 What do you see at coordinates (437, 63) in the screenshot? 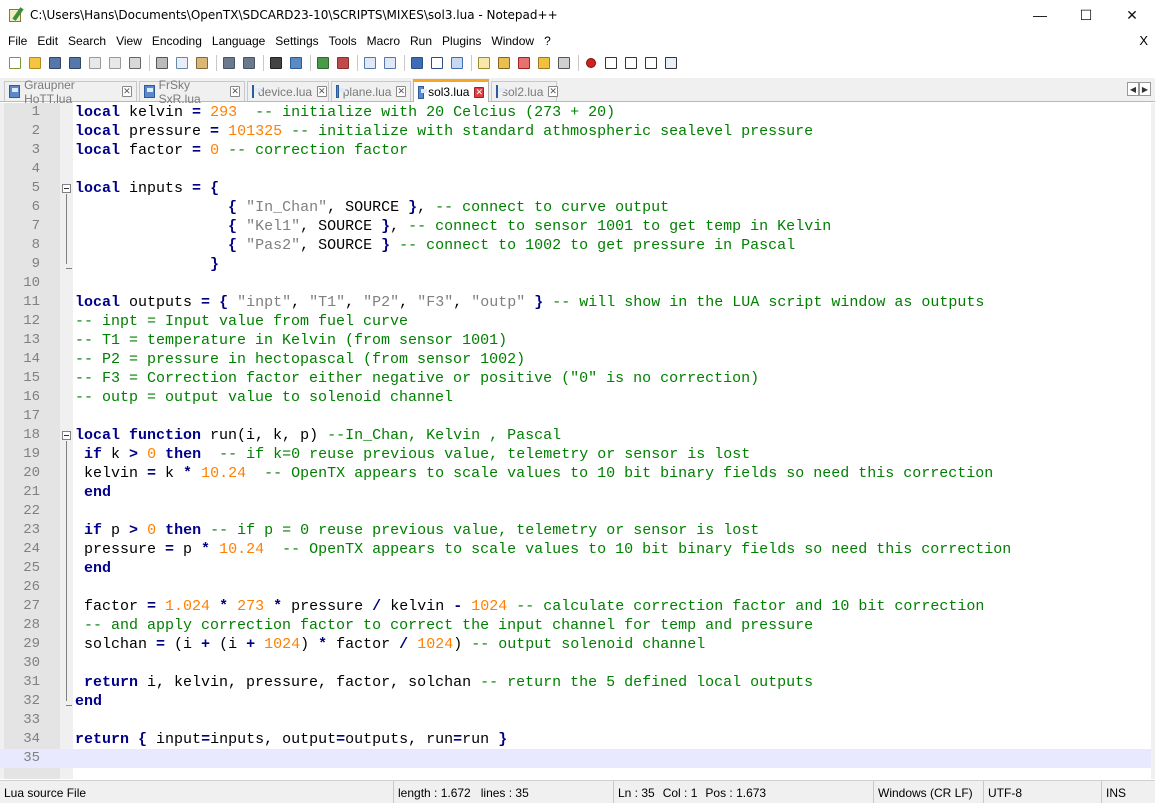
I see `show-all-chars-icon` at bounding box center [437, 63].